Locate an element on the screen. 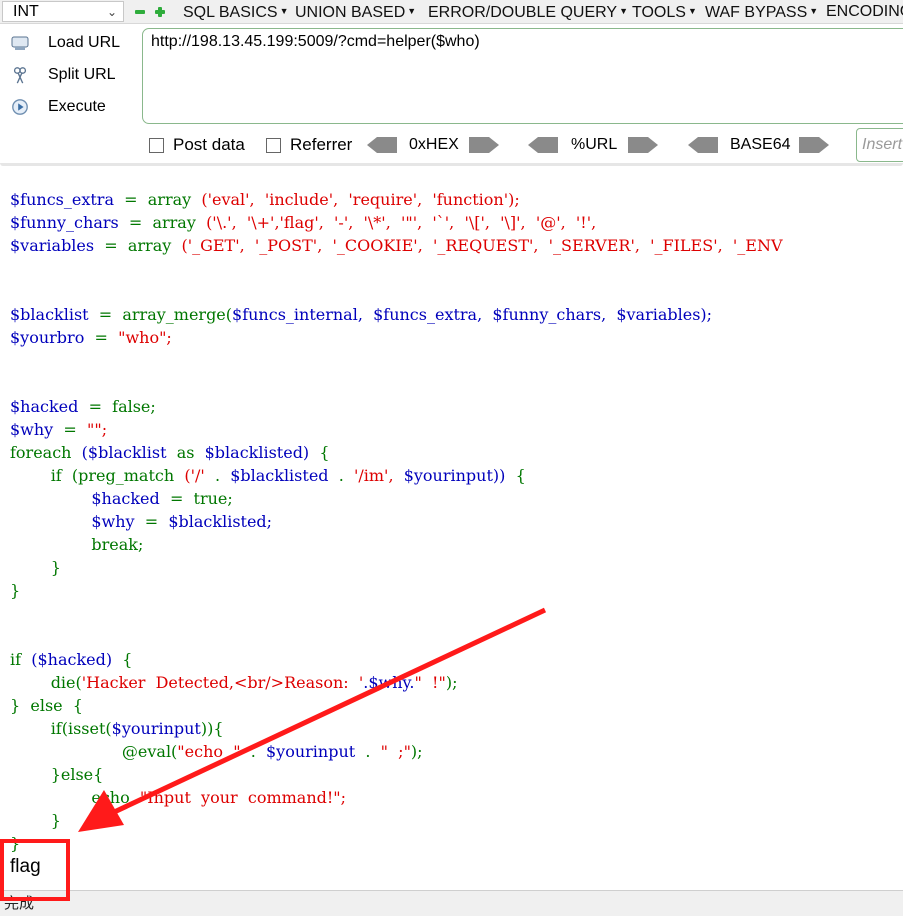 This screenshot has width=903, height=916. menu-label: ERROR/DOUBLE QUERY is located at coordinates (523, 12).